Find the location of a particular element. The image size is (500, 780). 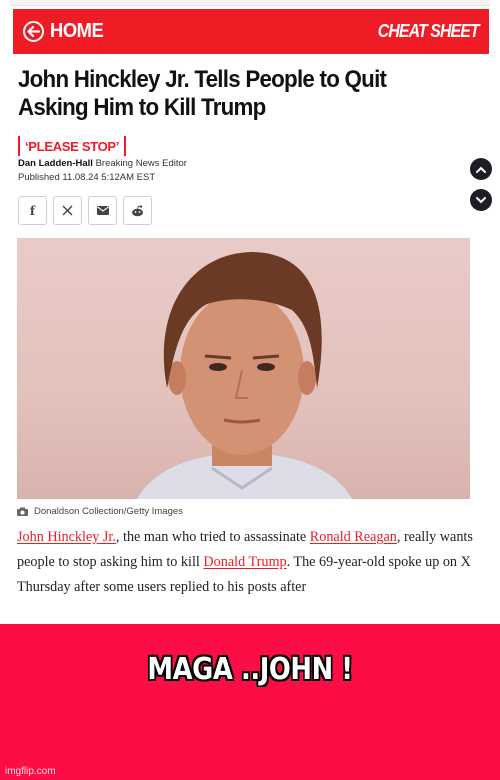

author-role: Breaking News Editor is located at coordinates (141, 163).